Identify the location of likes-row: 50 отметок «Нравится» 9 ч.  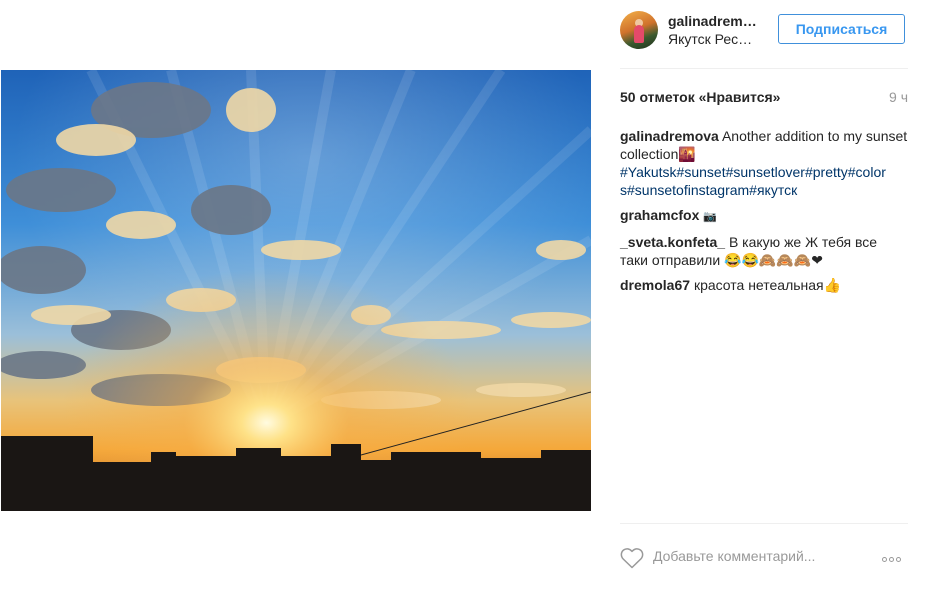
(764, 98).